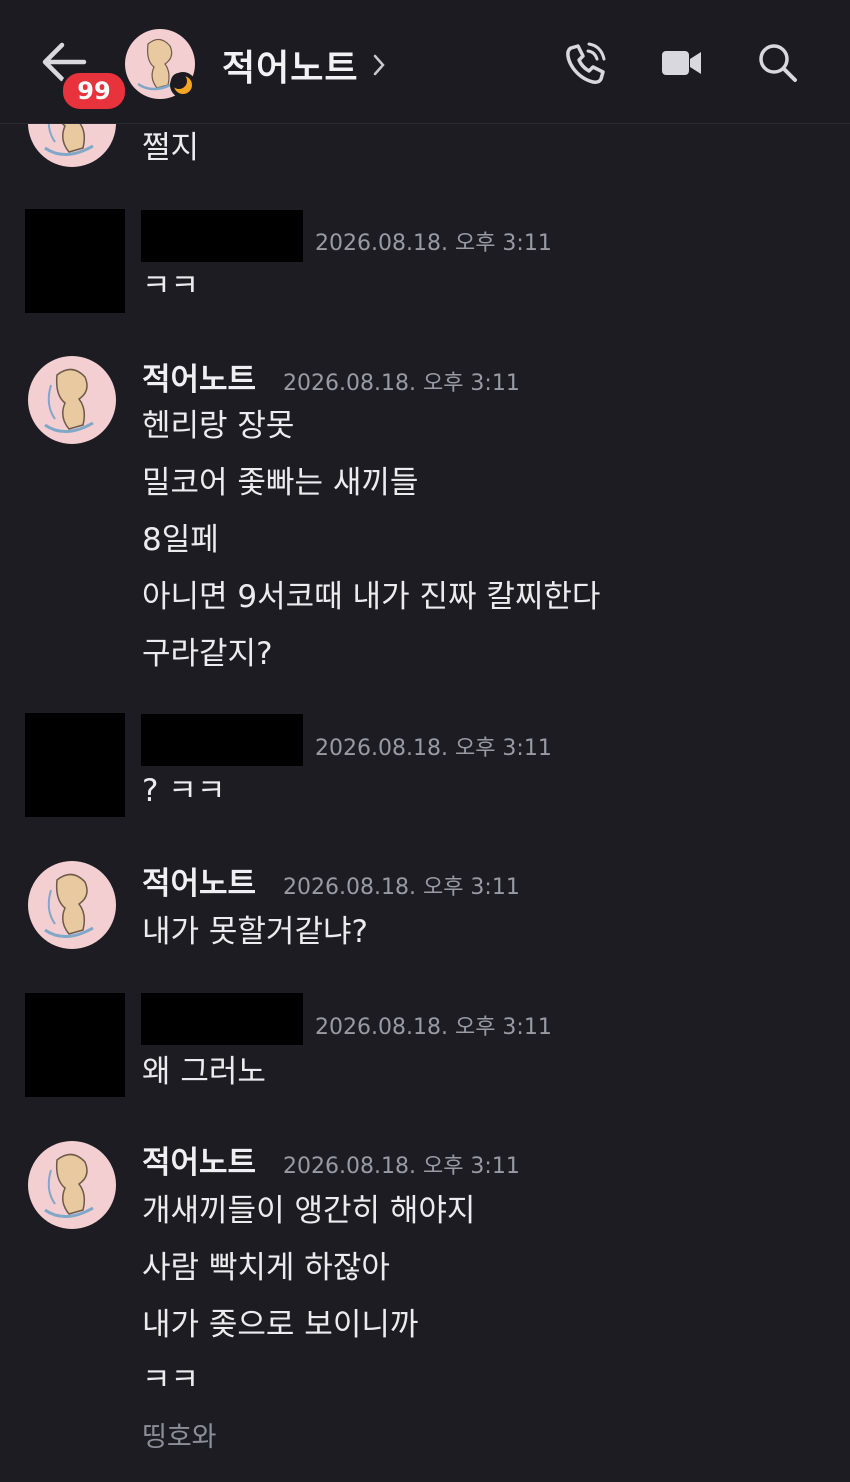 This screenshot has height=1482, width=850. Describe the element at coordinates (280, 483) in the screenshot. I see `message-line: 밀코어 좇빠는 새끼들` at that location.